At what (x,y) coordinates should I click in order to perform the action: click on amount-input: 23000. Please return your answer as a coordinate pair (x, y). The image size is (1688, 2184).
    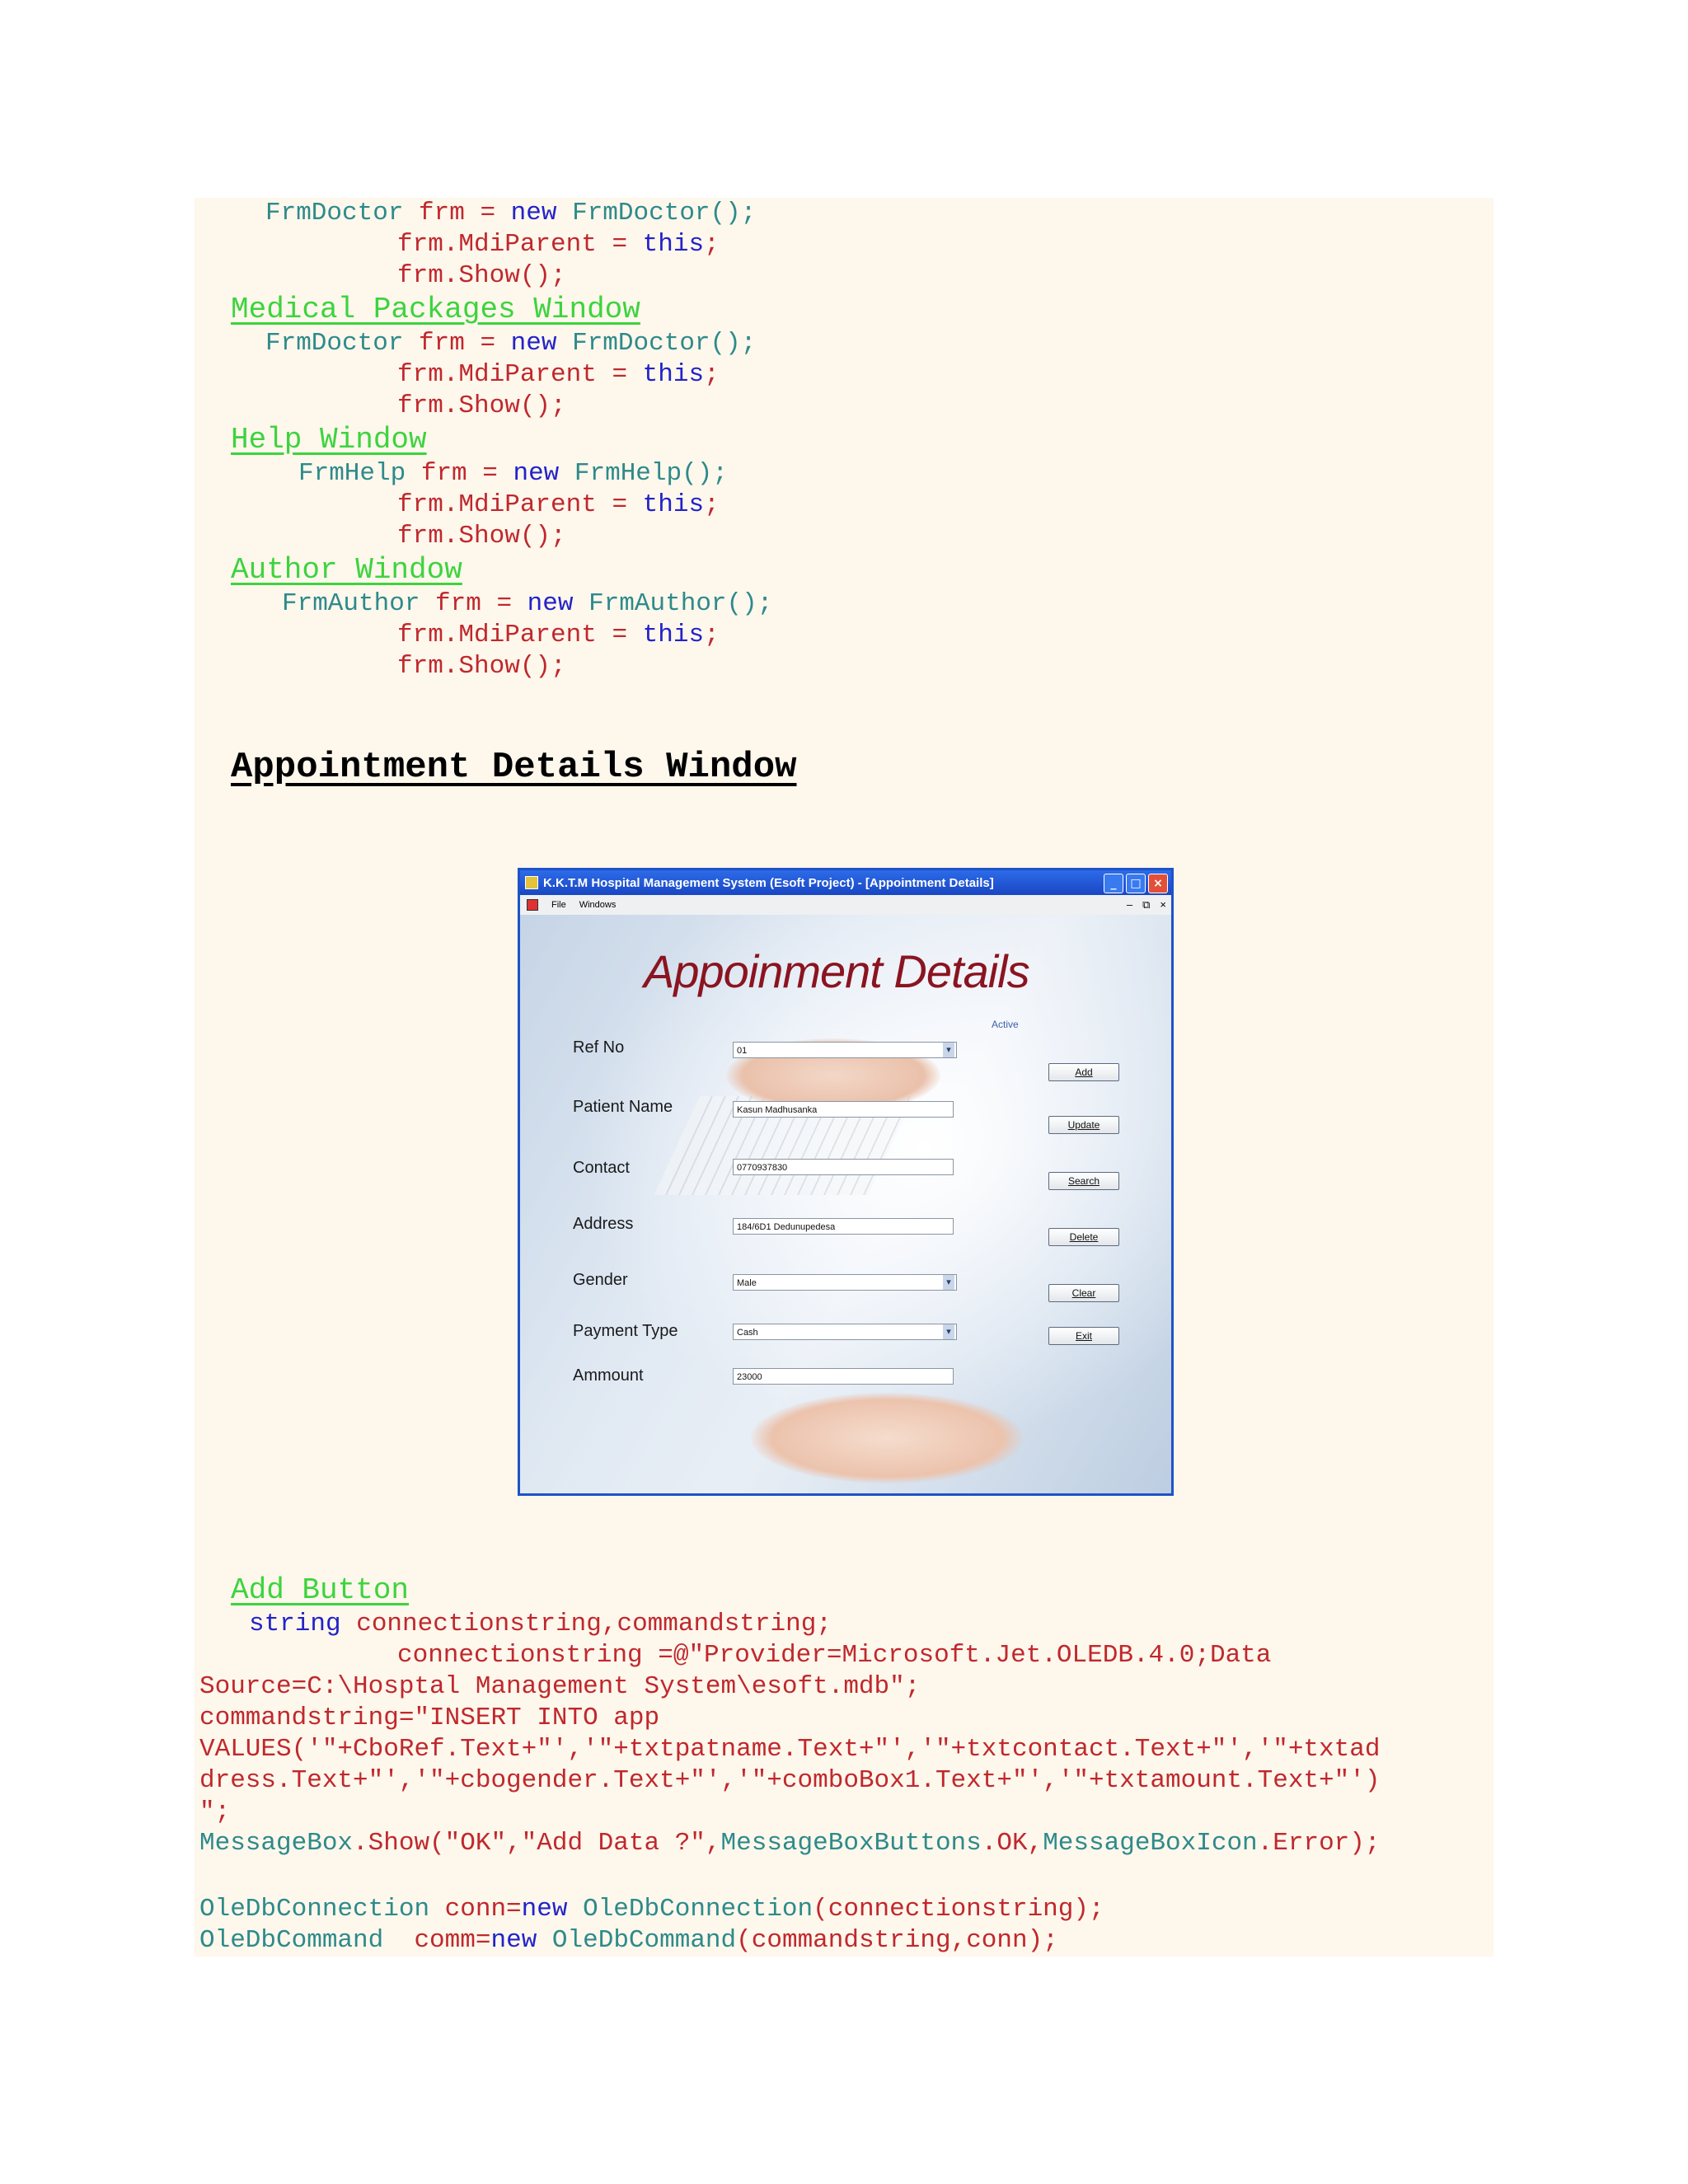
    Looking at the image, I should click on (844, 1376).